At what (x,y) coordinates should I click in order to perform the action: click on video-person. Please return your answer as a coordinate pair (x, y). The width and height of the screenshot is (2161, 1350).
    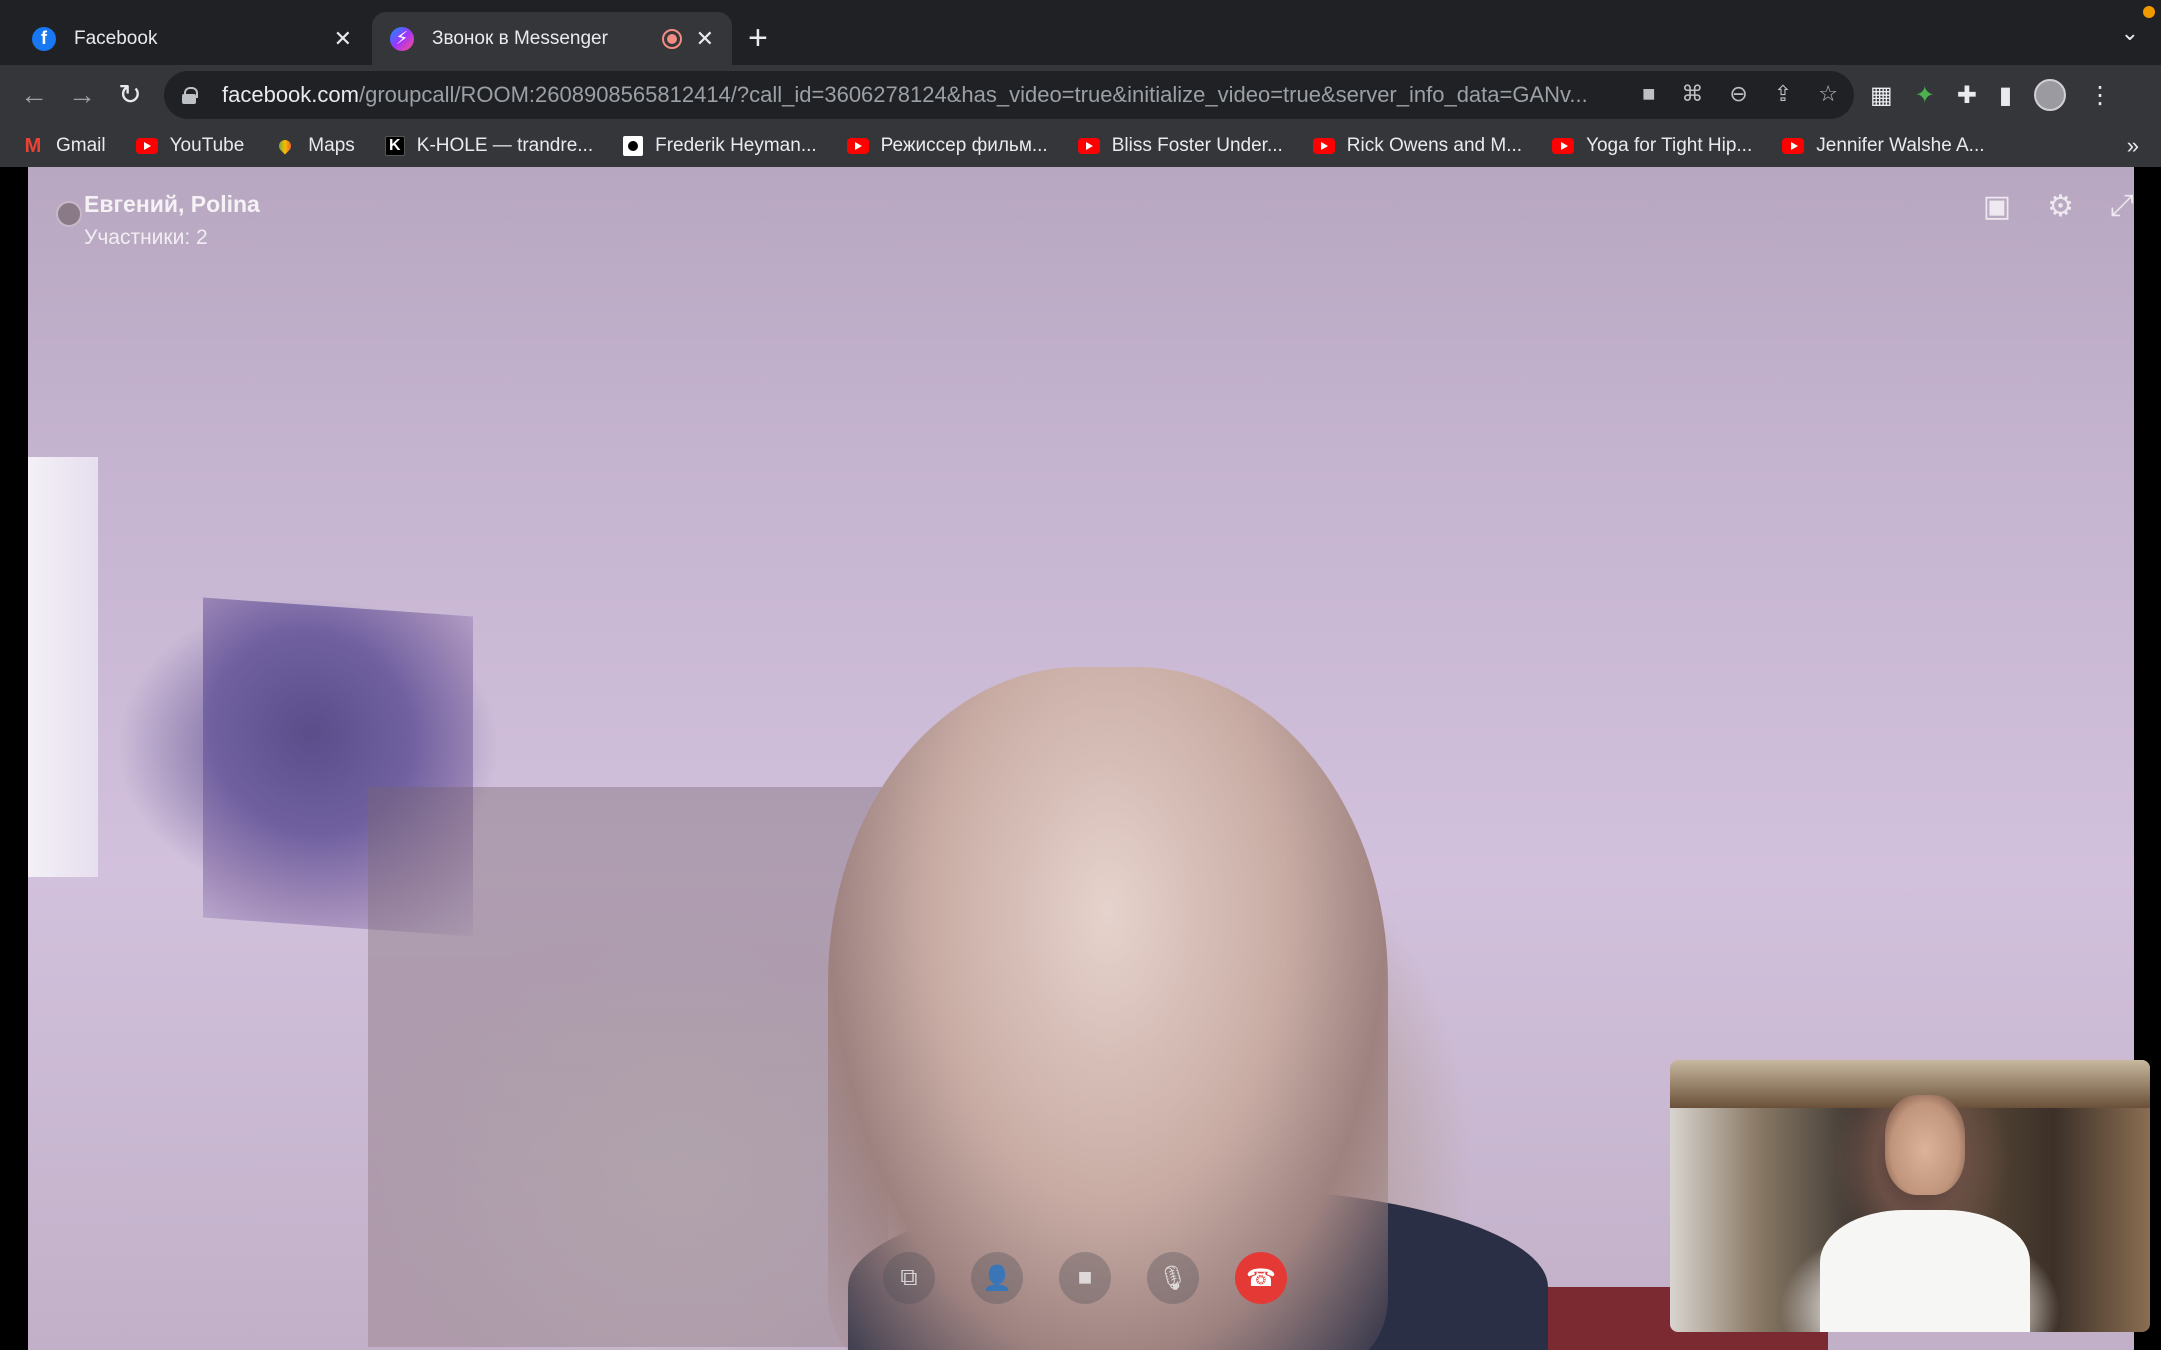
    Looking at the image, I should click on (1108, 1008).